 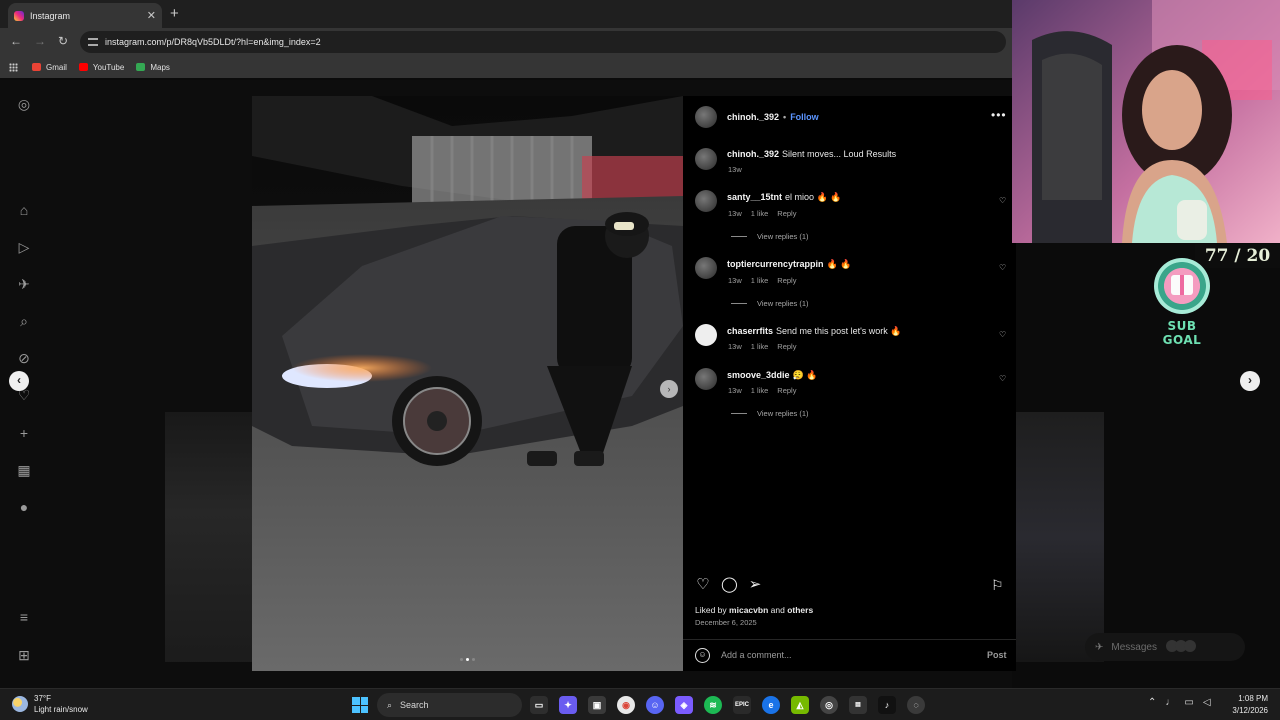 I want to click on epic-games-icon: EPIC, so click(x=742, y=705).